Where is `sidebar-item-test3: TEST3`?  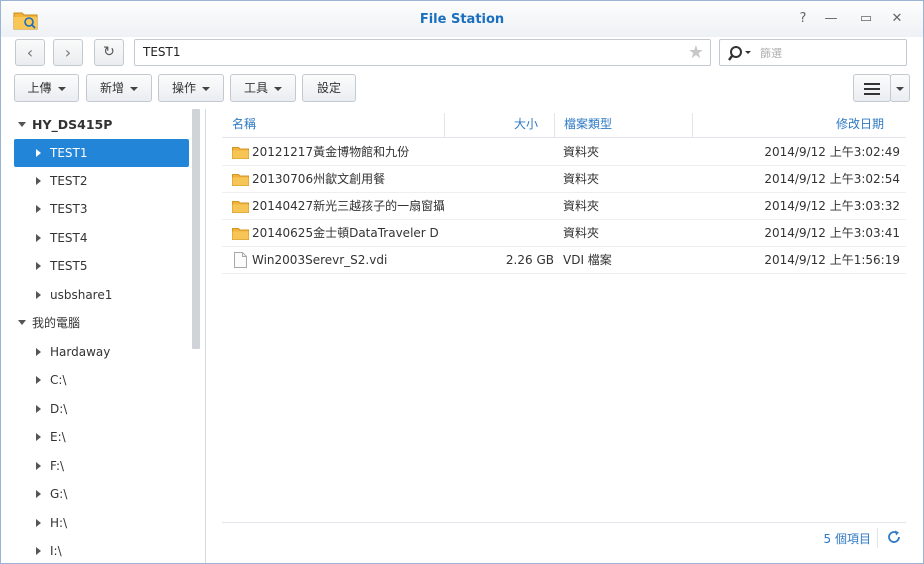
sidebar-item-test3: TEST3 is located at coordinates (101, 209).